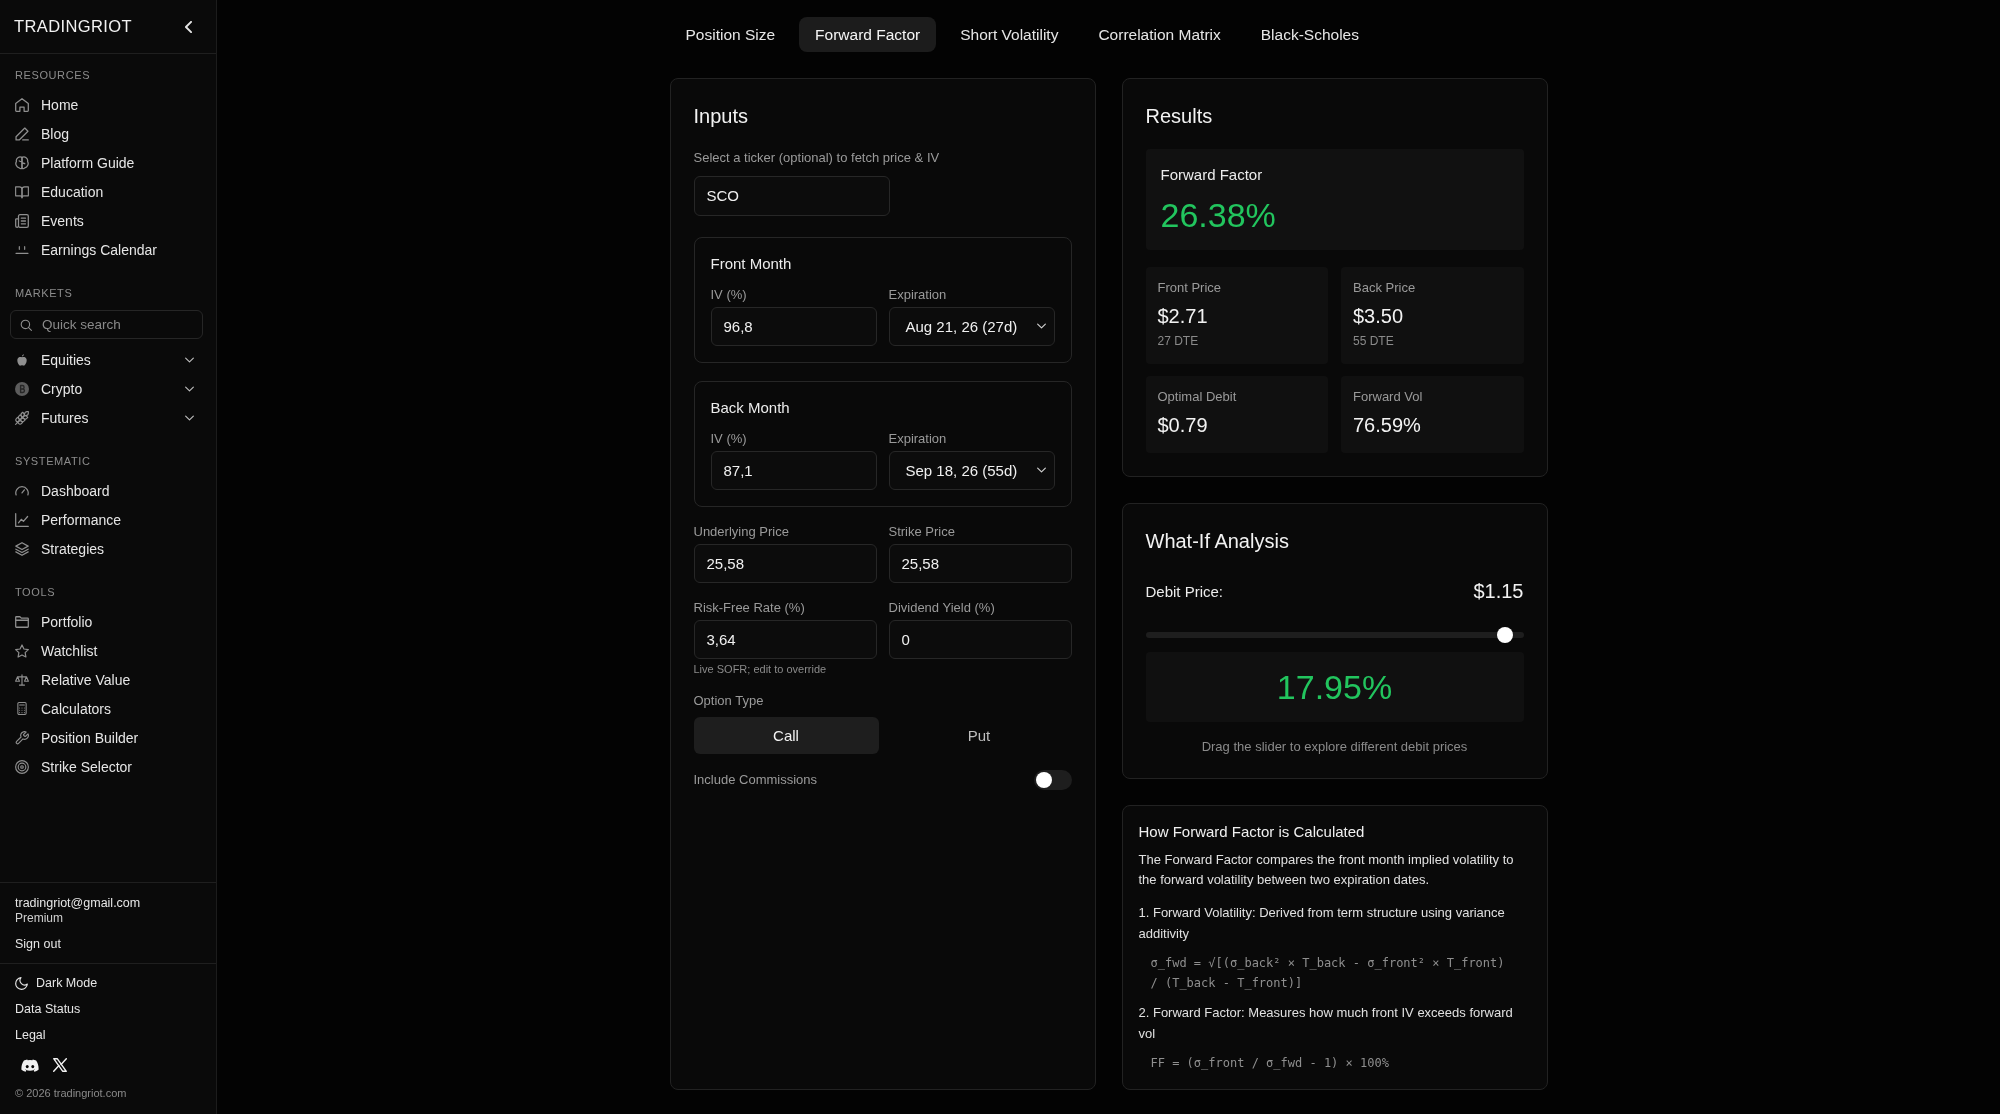  I want to click on nav-link: Portfolio, so click(108, 621).